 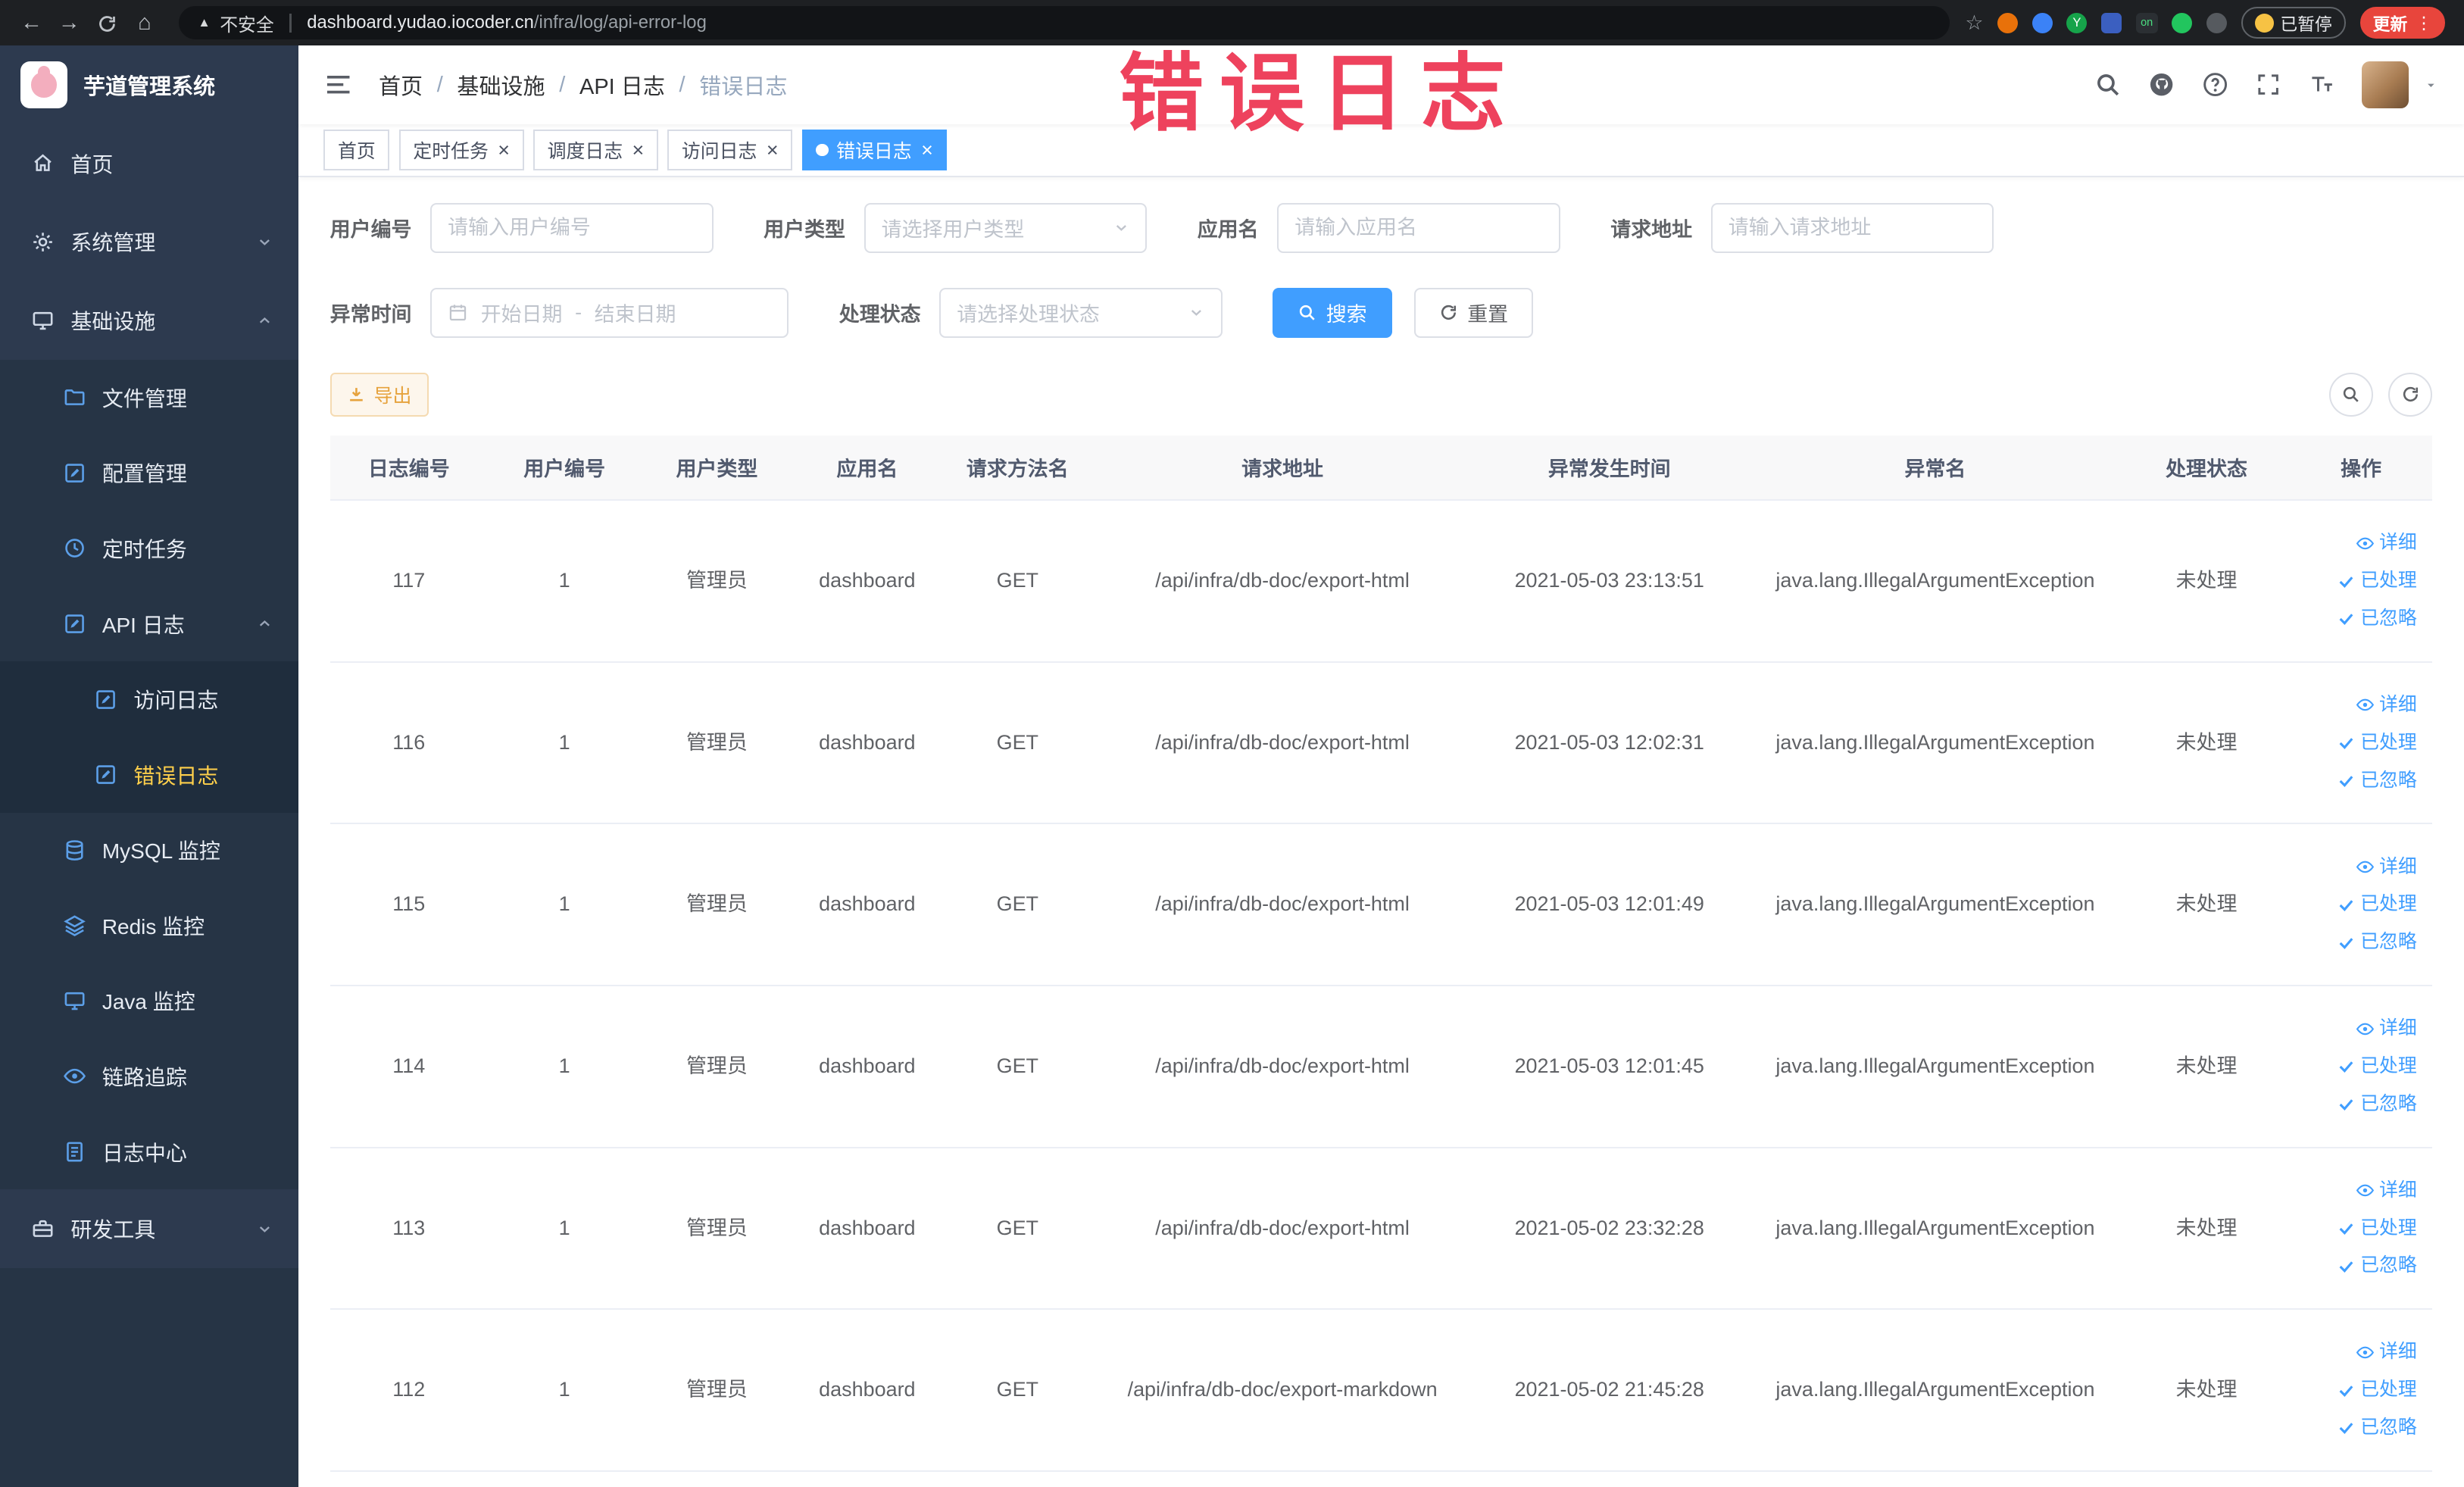 What do you see at coordinates (149, 926) in the screenshot?
I see `sidebar-item-redis-monitor: Redis 监控` at bounding box center [149, 926].